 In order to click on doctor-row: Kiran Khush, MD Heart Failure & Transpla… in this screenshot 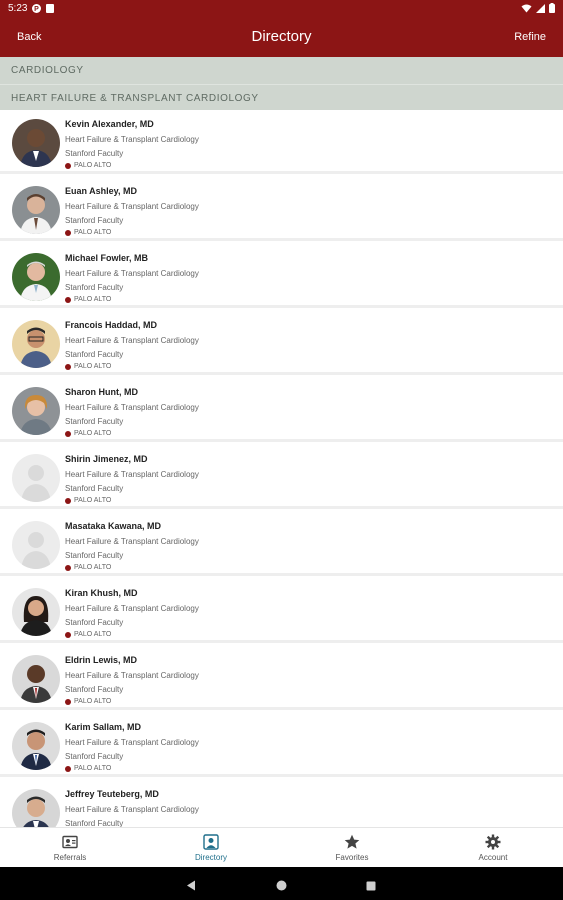, I will do `click(281, 611)`.